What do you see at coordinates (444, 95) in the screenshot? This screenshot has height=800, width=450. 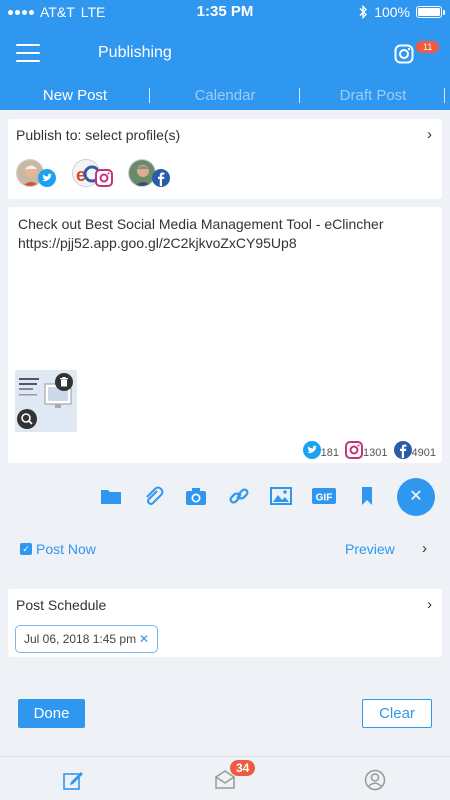 I see `tab-divider` at bounding box center [444, 95].